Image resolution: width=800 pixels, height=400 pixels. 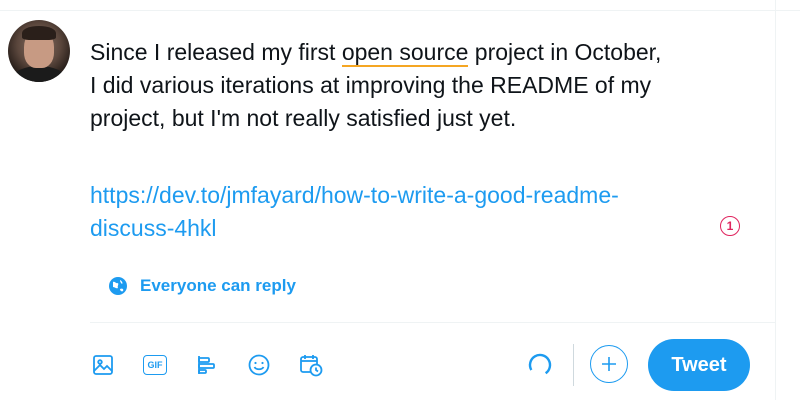 I want to click on image-icon, so click(x=103, y=365).